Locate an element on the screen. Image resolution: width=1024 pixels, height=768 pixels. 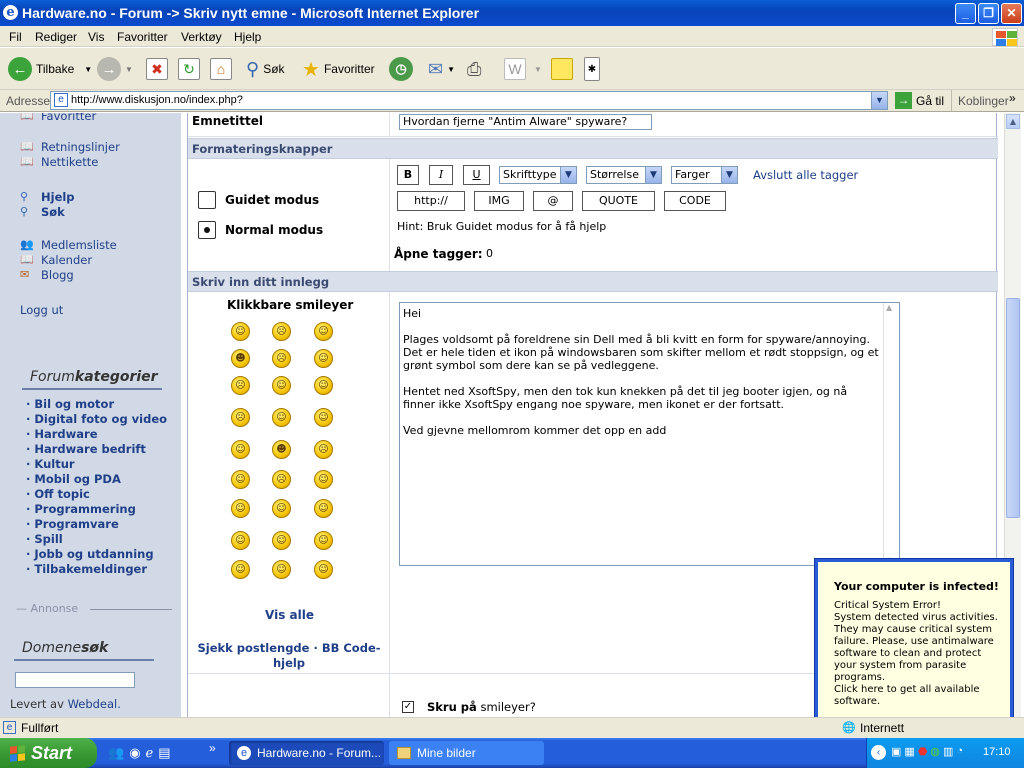
discuss-button is located at coordinates (562, 69).